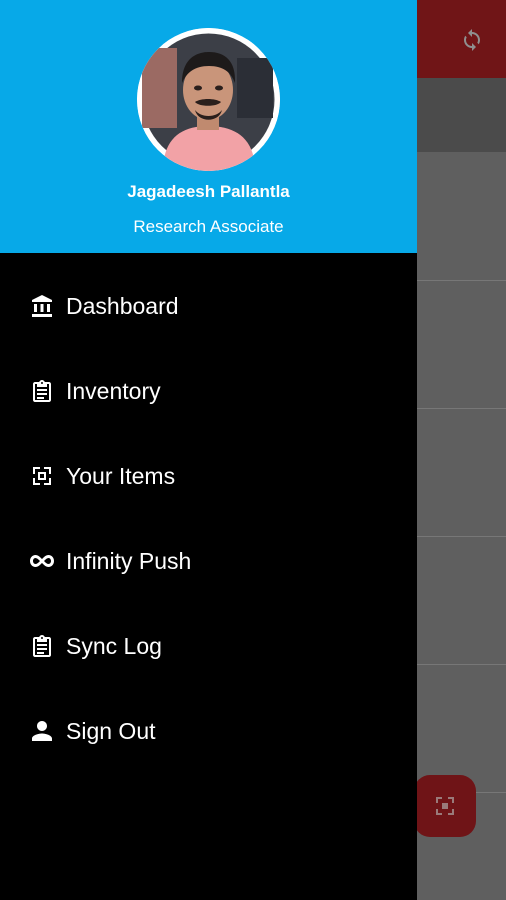 This screenshot has height=900, width=506. What do you see at coordinates (42, 731) in the screenshot?
I see `person-icon` at bounding box center [42, 731].